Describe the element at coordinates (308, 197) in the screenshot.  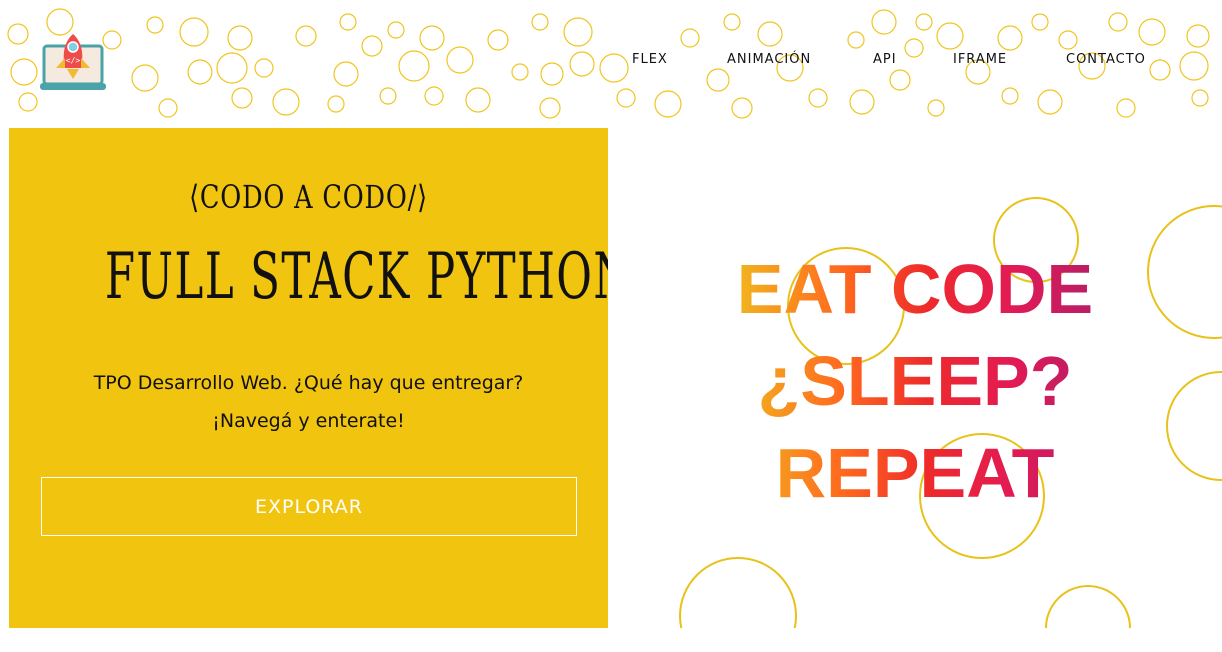
I see `hero-subtitle: ⟨CODO A CODO/⟩` at that location.